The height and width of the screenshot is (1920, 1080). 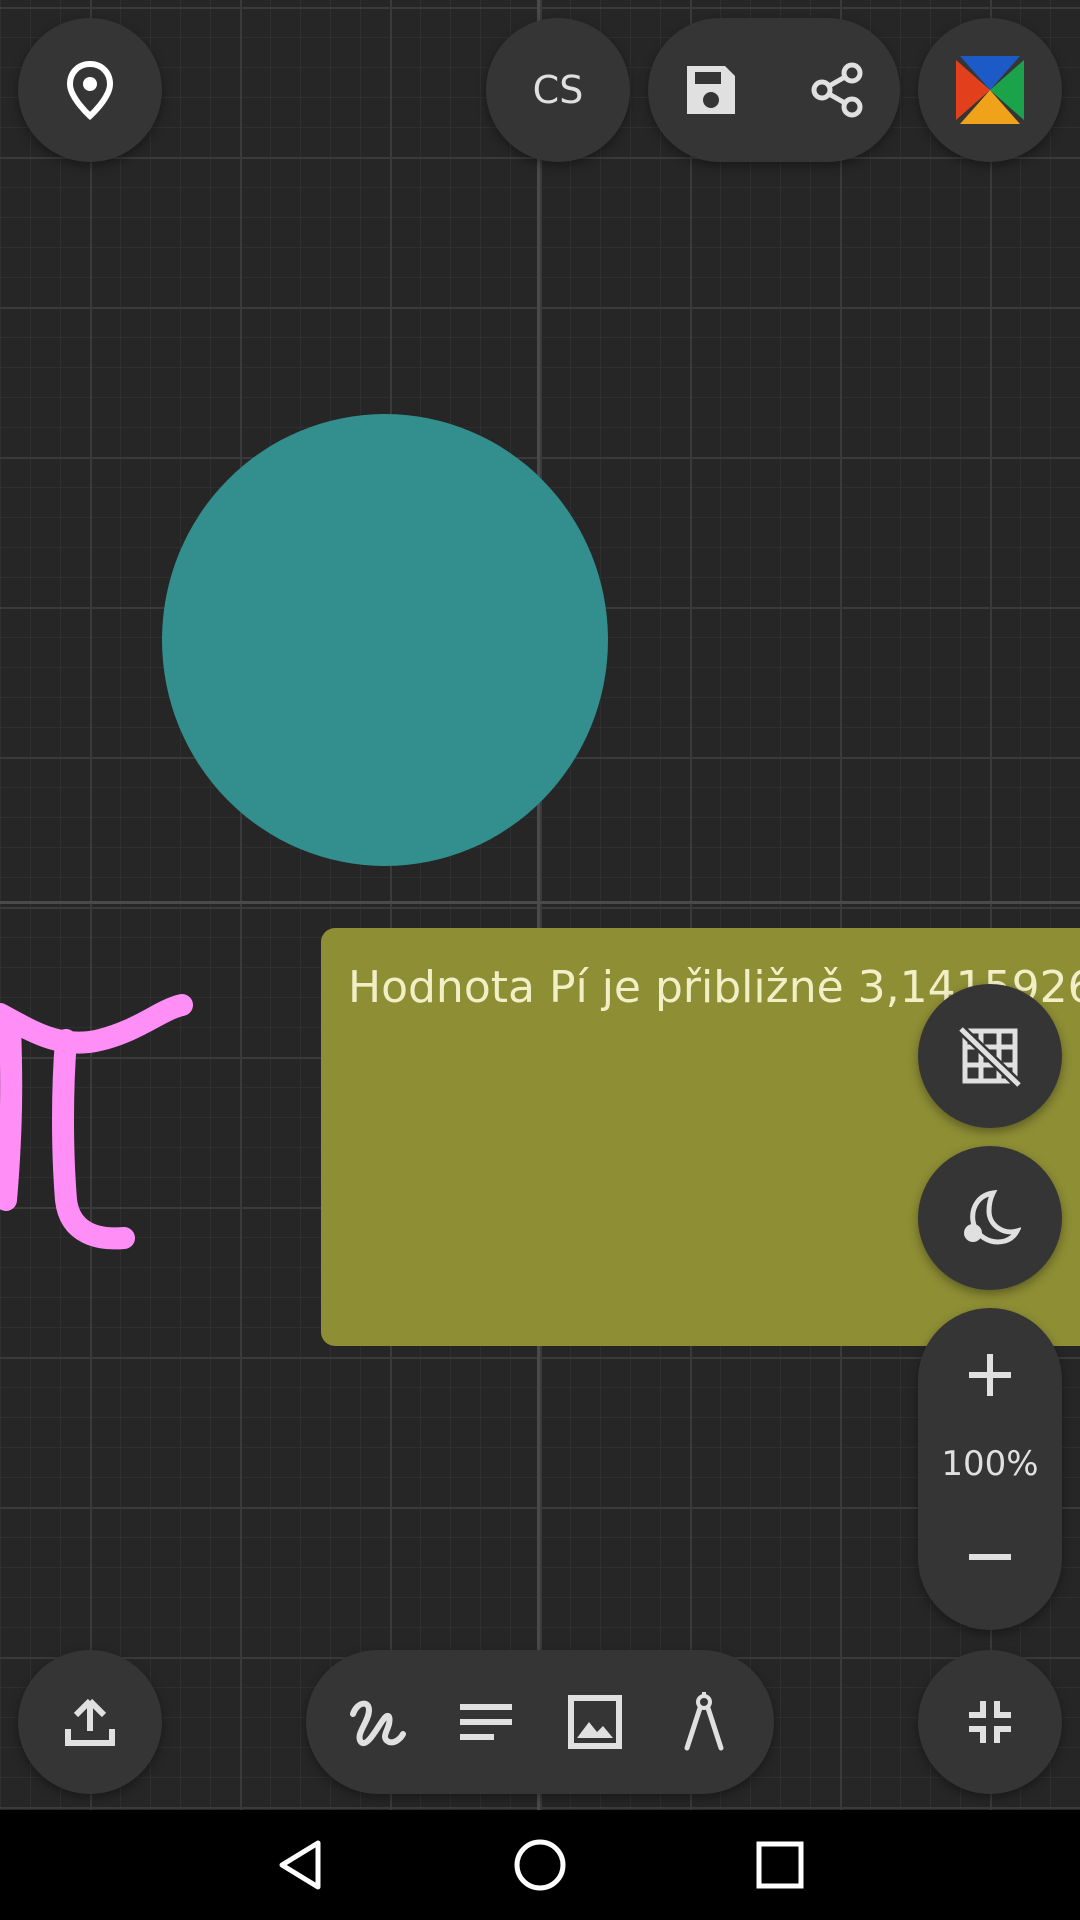 What do you see at coordinates (105, 1120) in the screenshot?
I see `pi-sketch-drawing` at bounding box center [105, 1120].